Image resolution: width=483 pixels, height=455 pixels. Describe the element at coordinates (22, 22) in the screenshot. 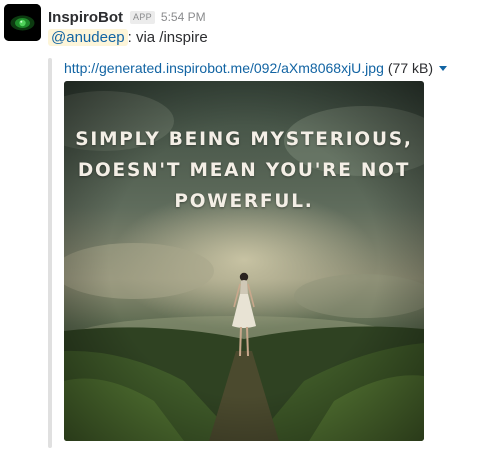

I see `inspirobot-avatar-icon` at that location.